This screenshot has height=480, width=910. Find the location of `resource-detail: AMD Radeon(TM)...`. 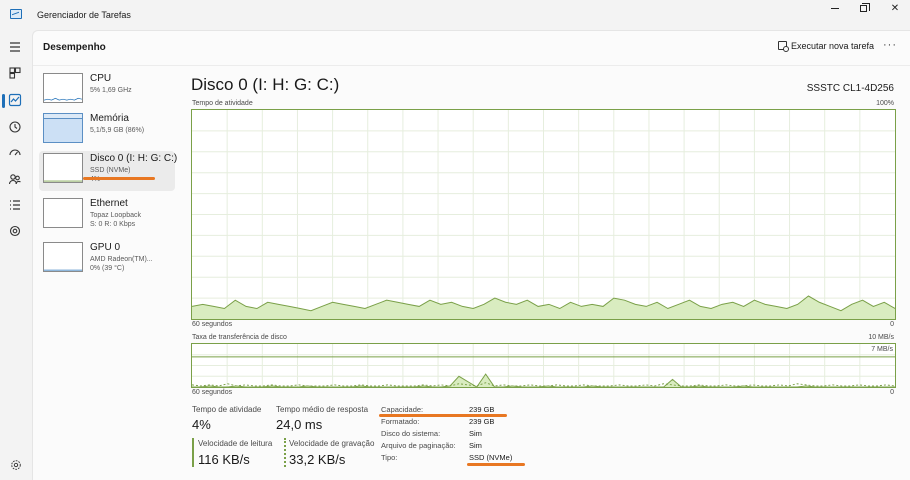

resource-detail: AMD Radeon(TM)... is located at coordinates (121, 259).